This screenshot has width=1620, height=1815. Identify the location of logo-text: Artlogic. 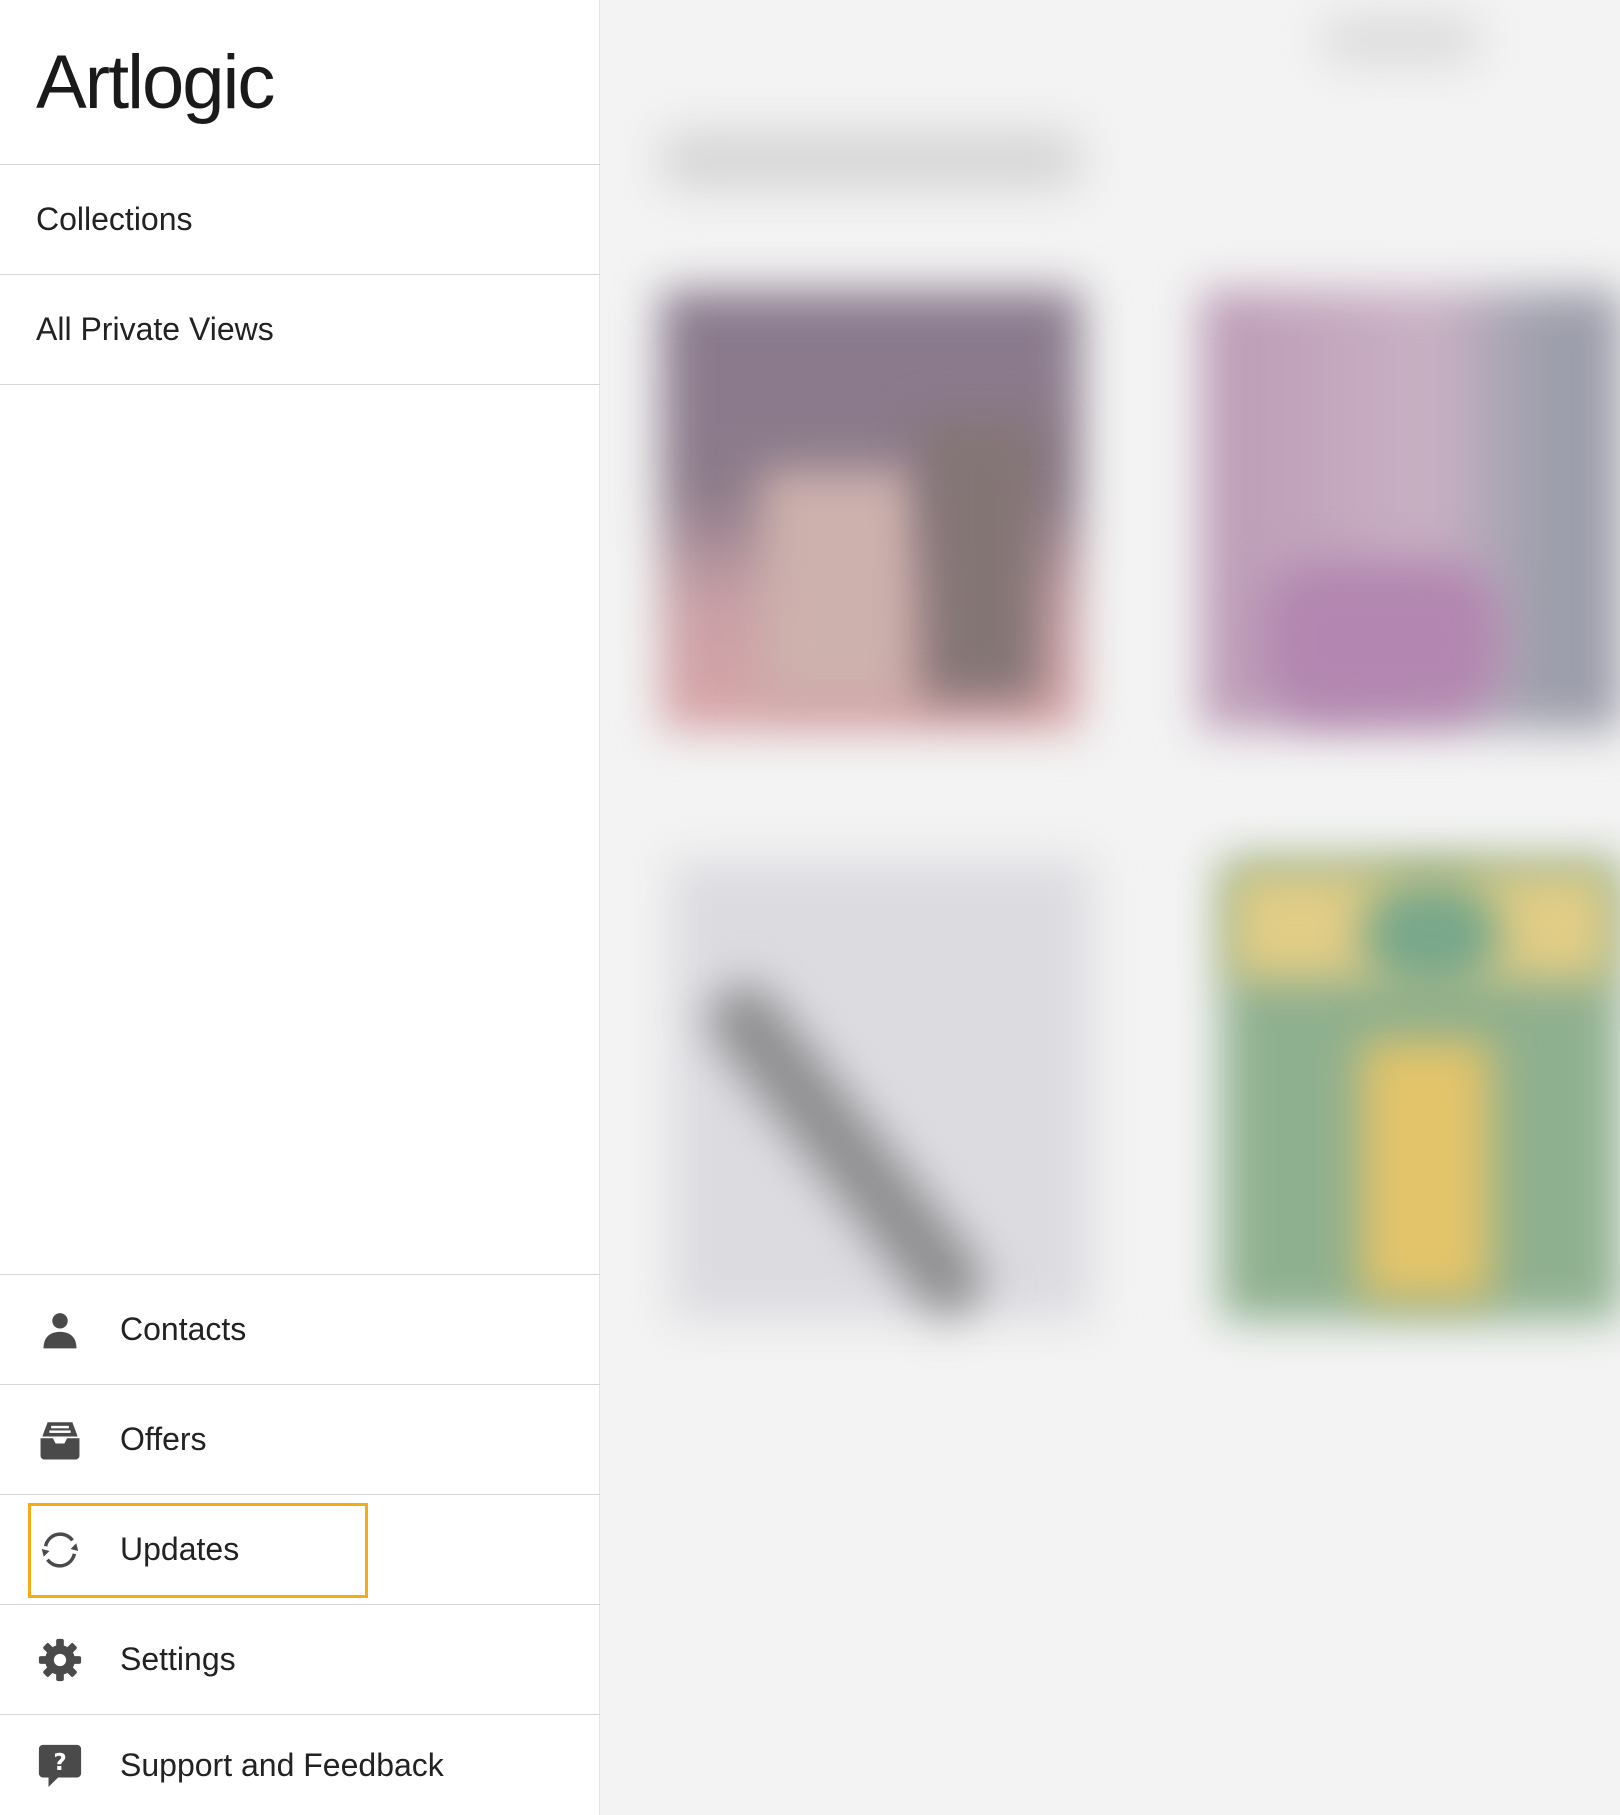
(155, 82).